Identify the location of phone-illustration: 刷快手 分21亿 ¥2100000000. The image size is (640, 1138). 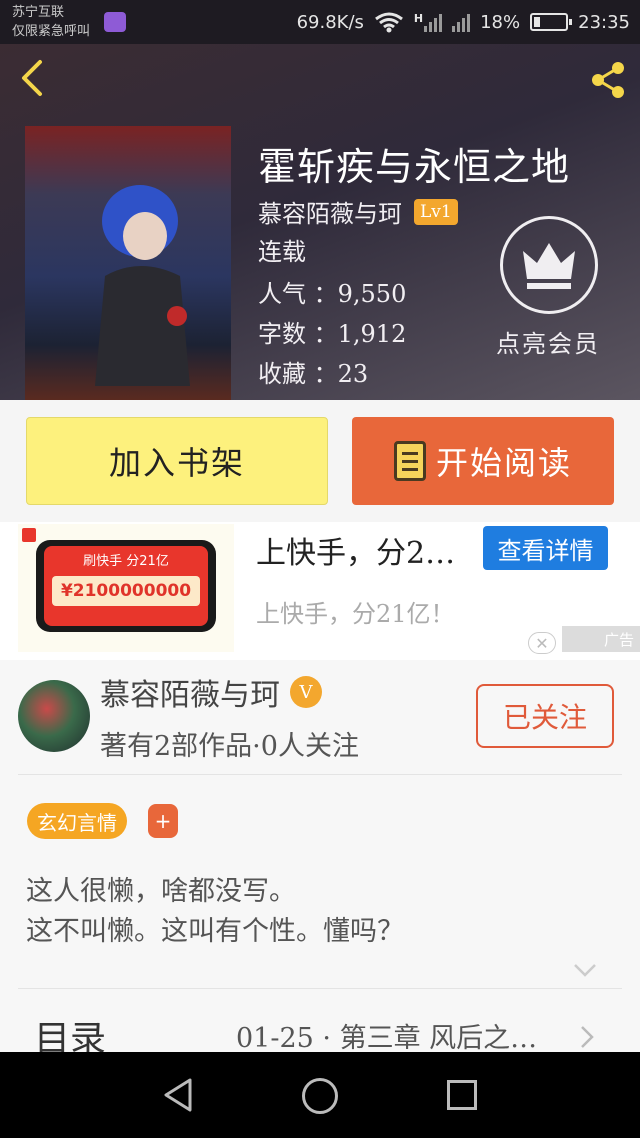
(126, 586).